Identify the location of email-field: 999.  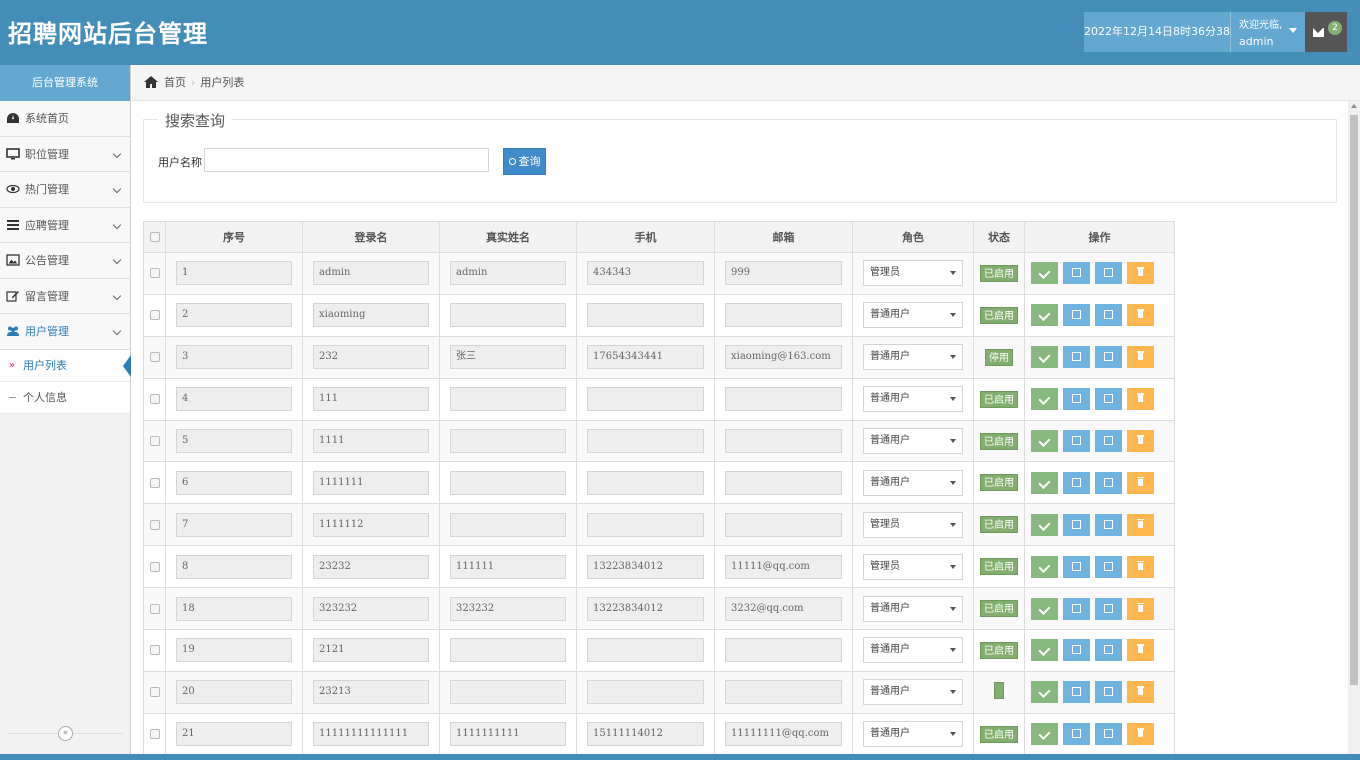
(783, 273).